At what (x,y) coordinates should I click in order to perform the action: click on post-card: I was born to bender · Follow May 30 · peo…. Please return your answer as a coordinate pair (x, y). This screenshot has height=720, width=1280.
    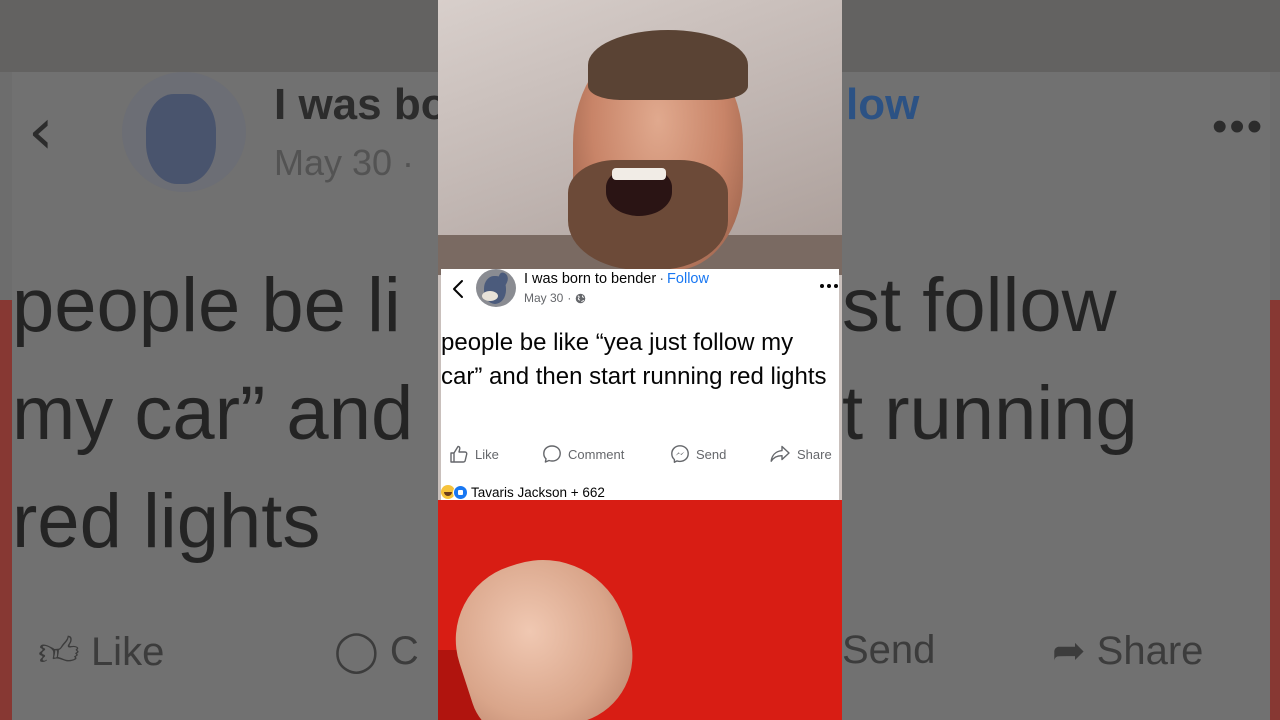
    Looking at the image, I should click on (640, 384).